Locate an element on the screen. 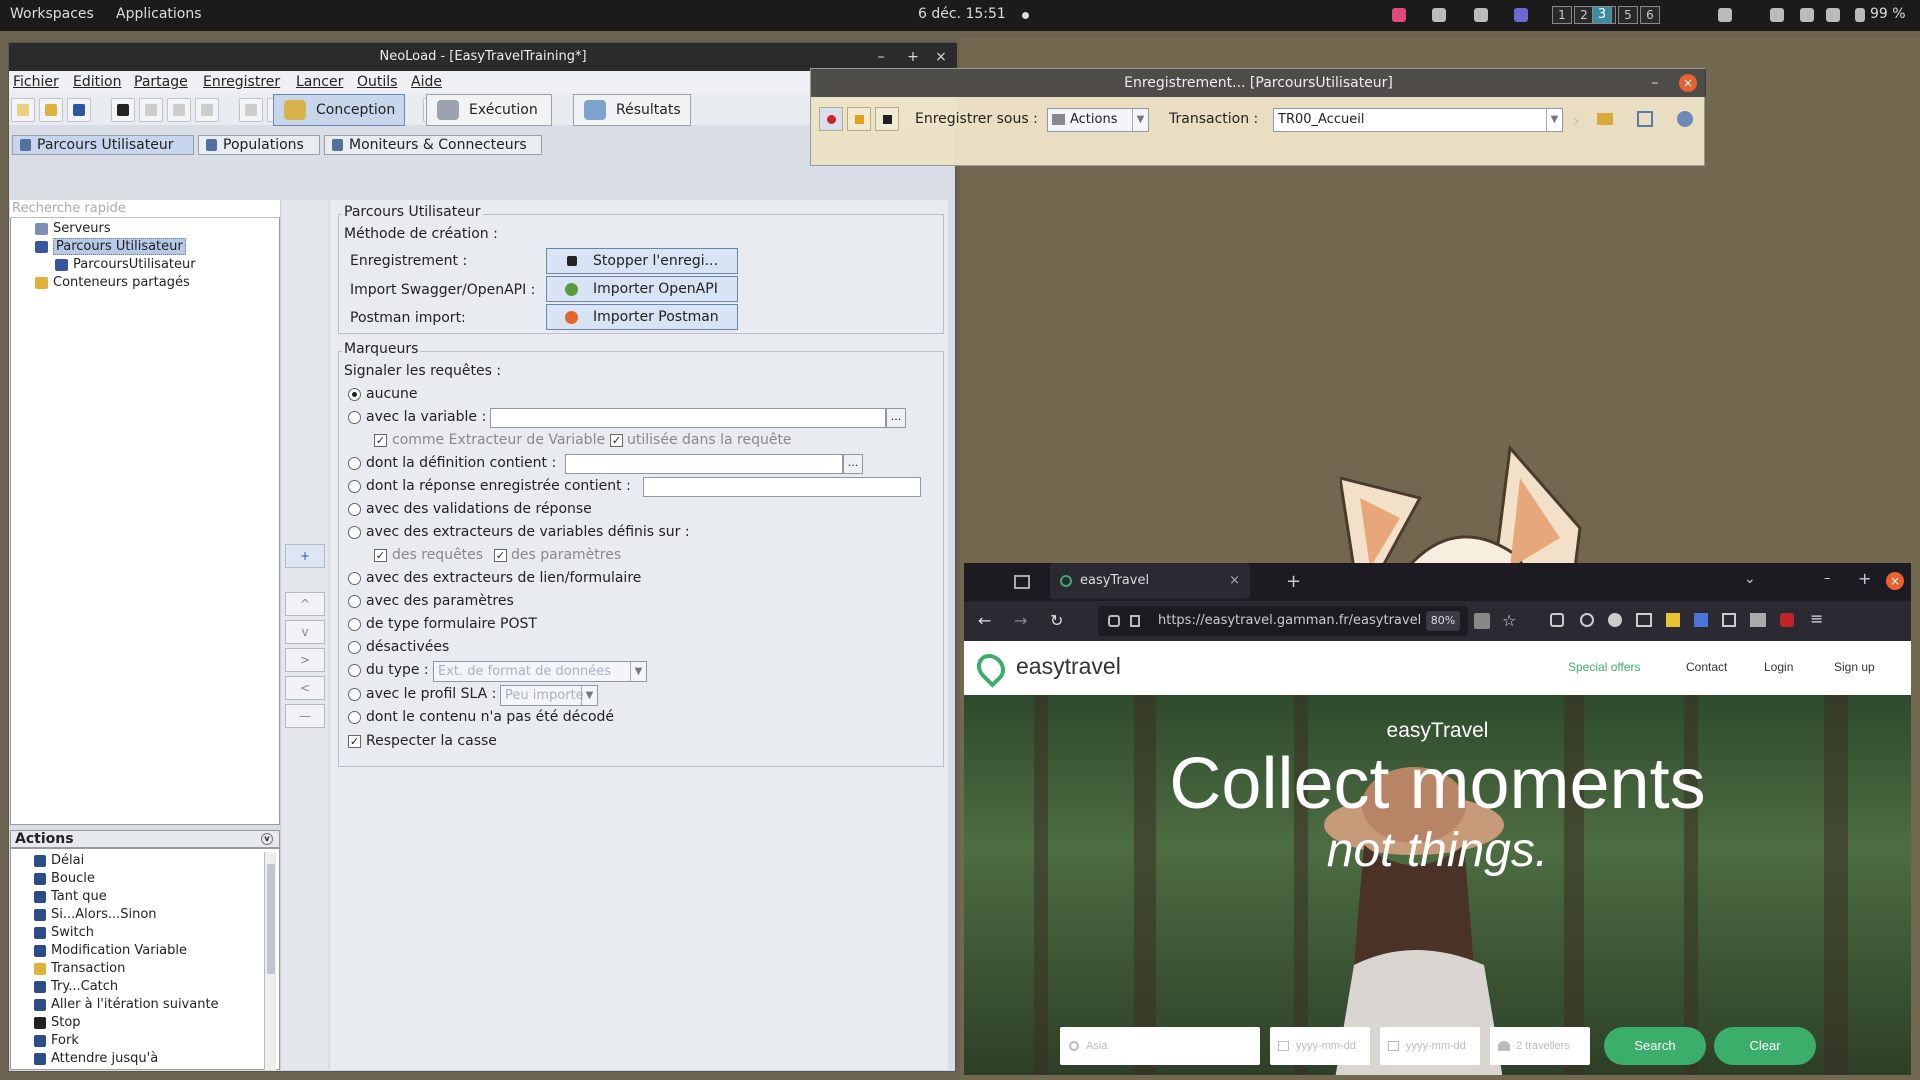  quick-search-input: Recherche rapide is located at coordinates (145, 209).